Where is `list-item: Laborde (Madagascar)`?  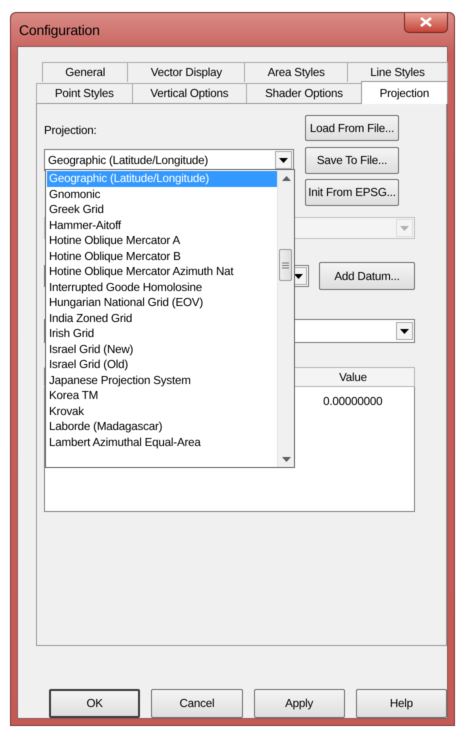
list-item: Laborde (Madagascar) is located at coordinates (162, 426).